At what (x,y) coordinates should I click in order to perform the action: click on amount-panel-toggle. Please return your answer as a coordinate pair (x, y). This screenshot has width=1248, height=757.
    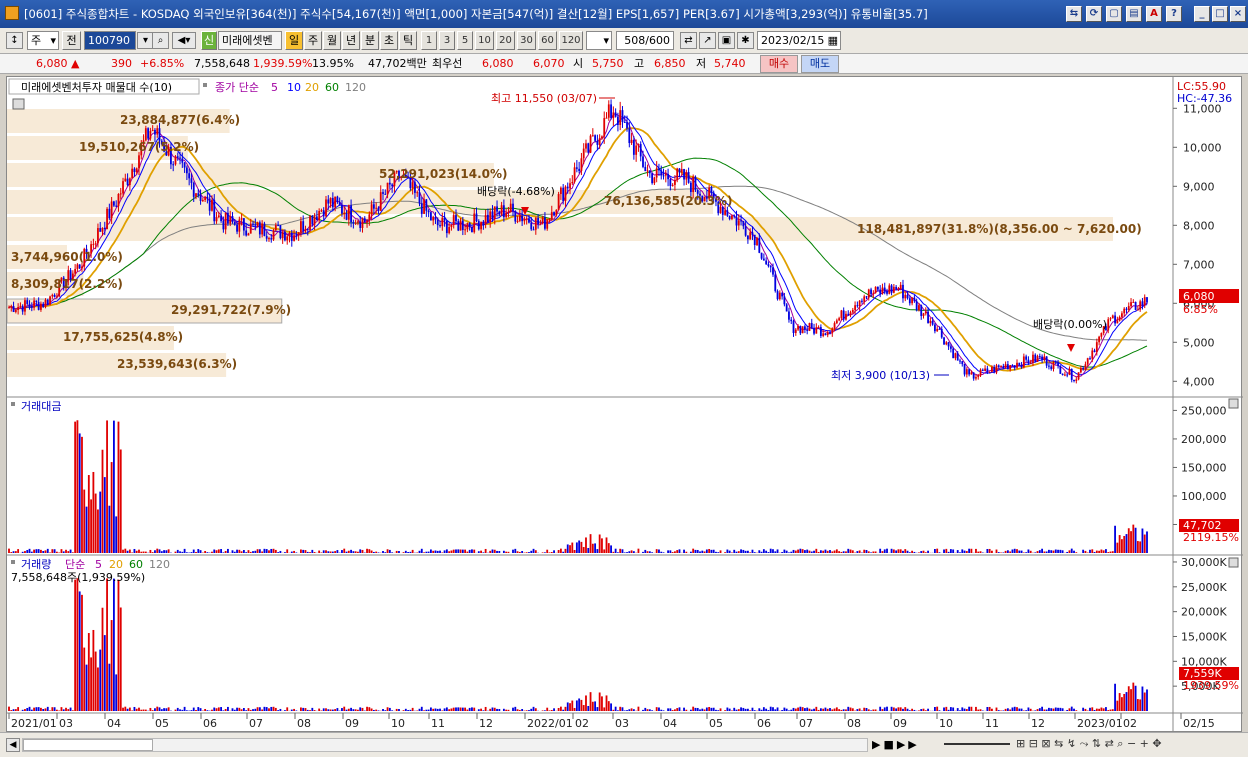
    Looking at the image, I should click on (1233, 403).